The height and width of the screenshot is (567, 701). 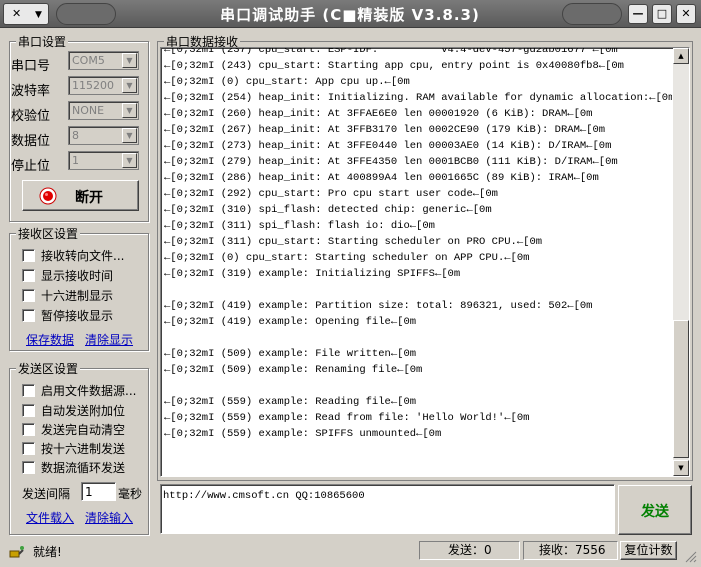 What do you see at coordinates (28, 275) in the screenshot?
I see `show-recv-time-checkbox` at bounding box center [28, 275].